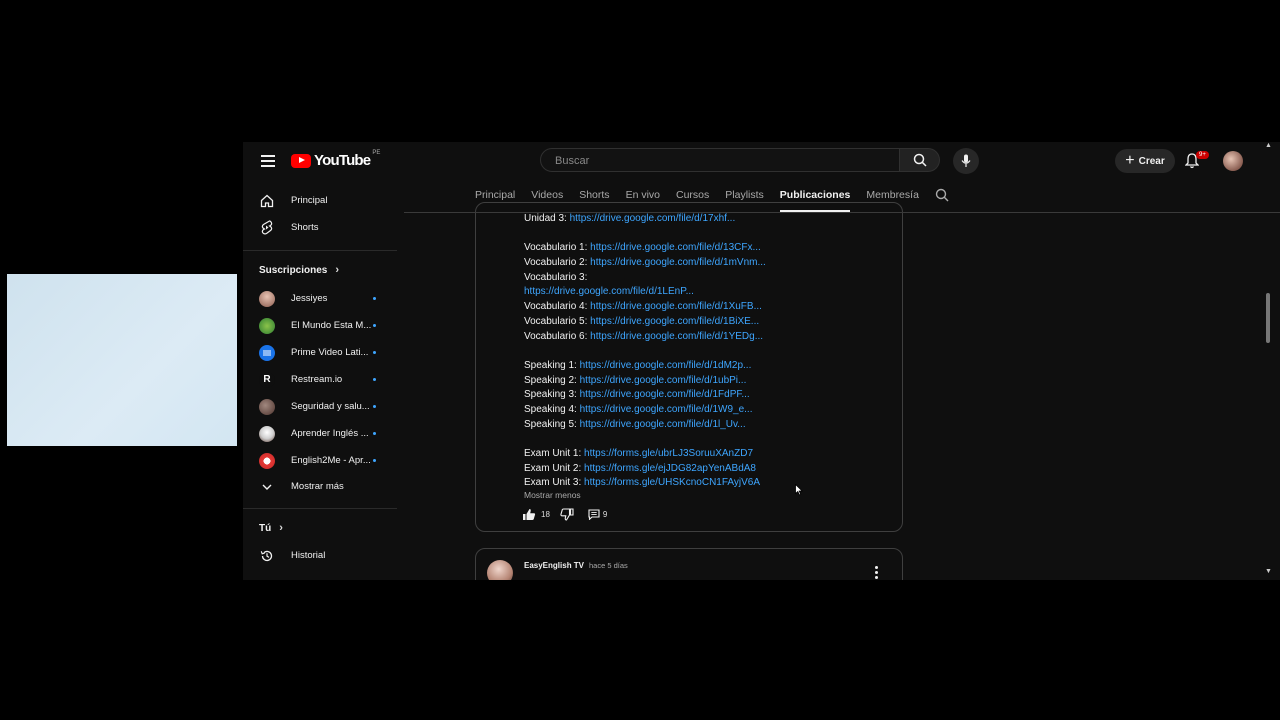  Describe the element at coordinates (265, 528) in the screenshot. I see `you-heading-label: Tú` at that location.